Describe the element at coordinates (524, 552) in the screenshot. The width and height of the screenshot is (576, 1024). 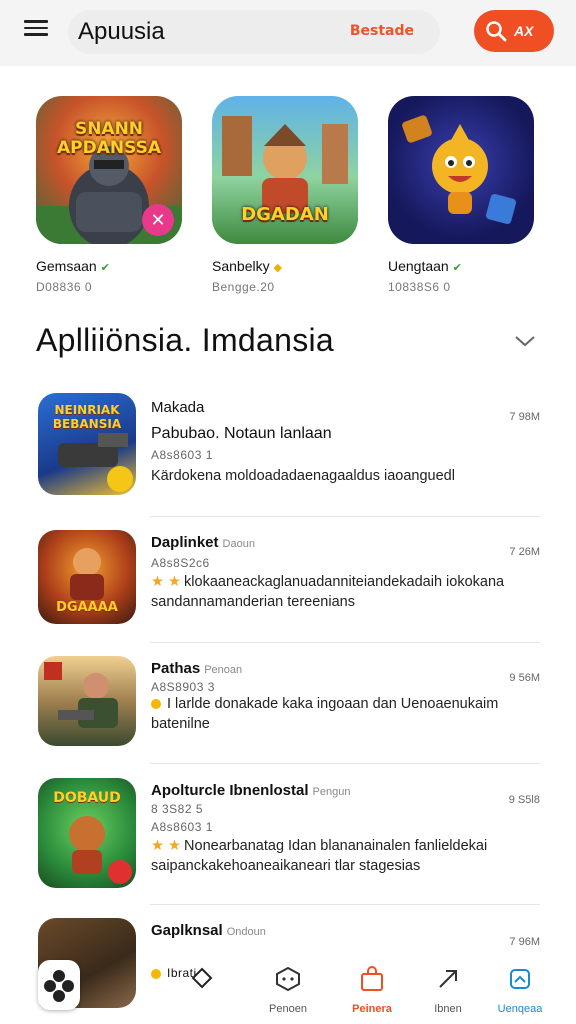
I see `app-size: 7 26M` at that location.